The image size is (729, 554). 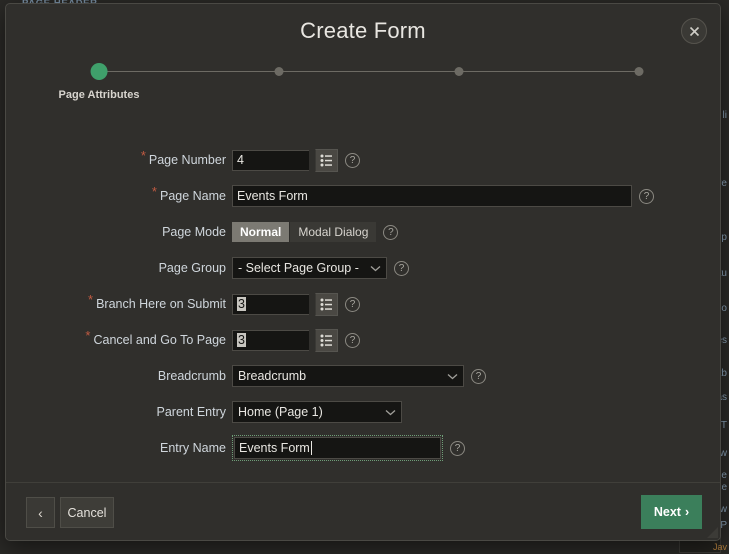 I want to click on field-row-page-mode: Page Mode Normal Modal Dialog ?, so click(x=363, y=232).